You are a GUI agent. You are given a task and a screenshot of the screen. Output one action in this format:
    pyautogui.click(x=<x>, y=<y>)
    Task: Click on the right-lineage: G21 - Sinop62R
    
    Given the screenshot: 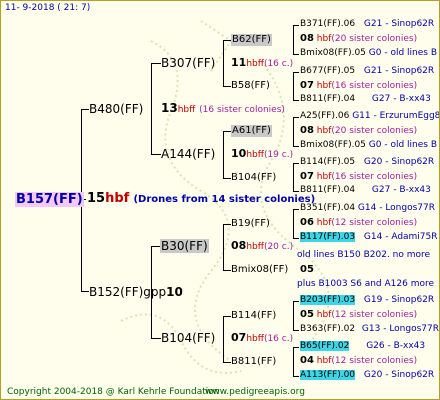 What is the action you would take?
    pyautogui.click(x=399, y=24)
    